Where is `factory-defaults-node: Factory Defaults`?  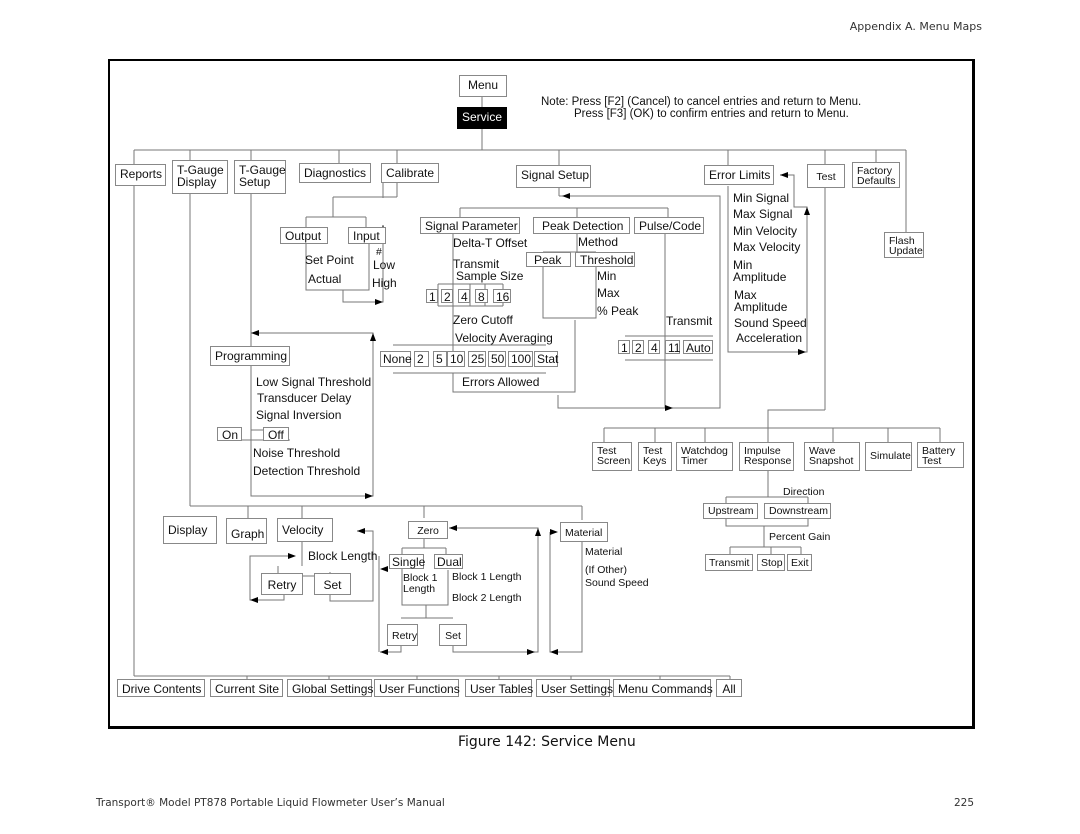
factory-defaults-node: Factory Defaults is located at coordinates (876, 175).